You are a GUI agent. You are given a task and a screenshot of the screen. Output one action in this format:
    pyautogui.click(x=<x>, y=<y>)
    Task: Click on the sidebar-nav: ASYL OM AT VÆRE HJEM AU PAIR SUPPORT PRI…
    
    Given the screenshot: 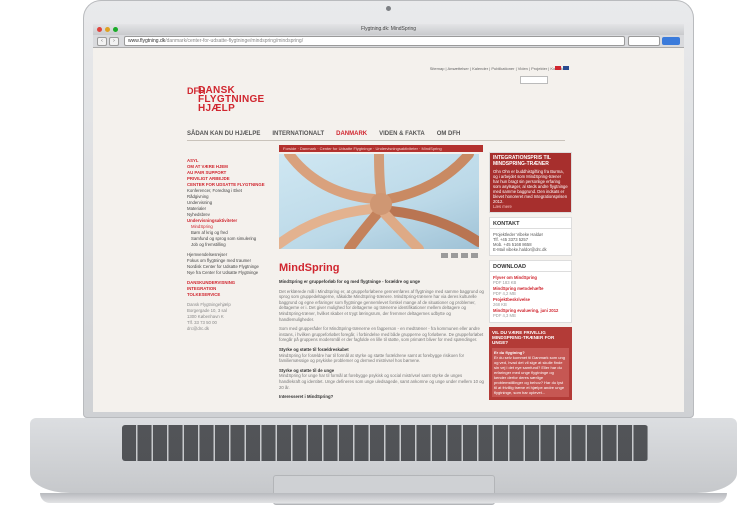 What is the action you would take?
    pyautogui.click(x=232, y=245)
    